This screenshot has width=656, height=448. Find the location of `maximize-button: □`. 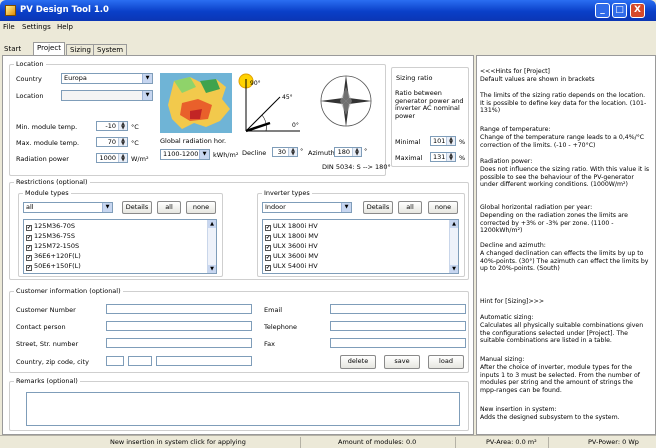

maximize-button: □ is located at coordinates (619, 10).